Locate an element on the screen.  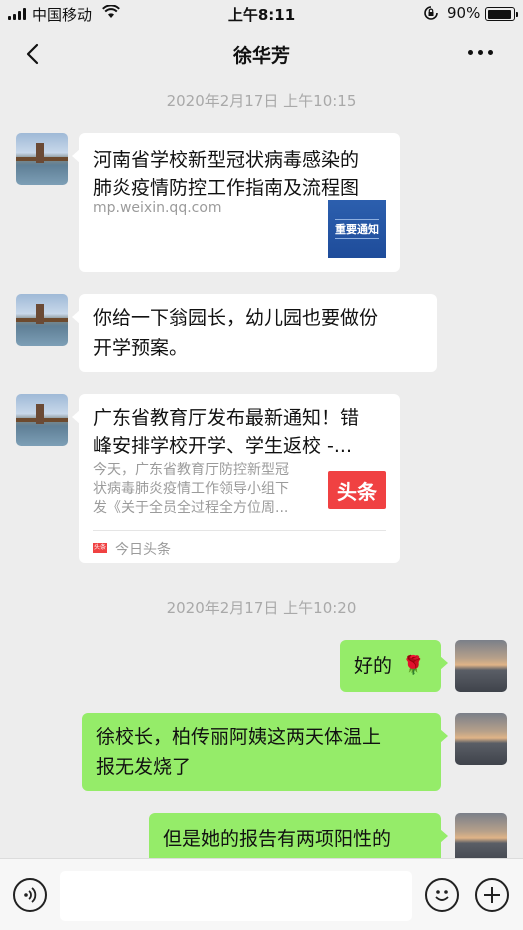
sent-text-message: 好的 🌹 is located at coordinates (394, 666).